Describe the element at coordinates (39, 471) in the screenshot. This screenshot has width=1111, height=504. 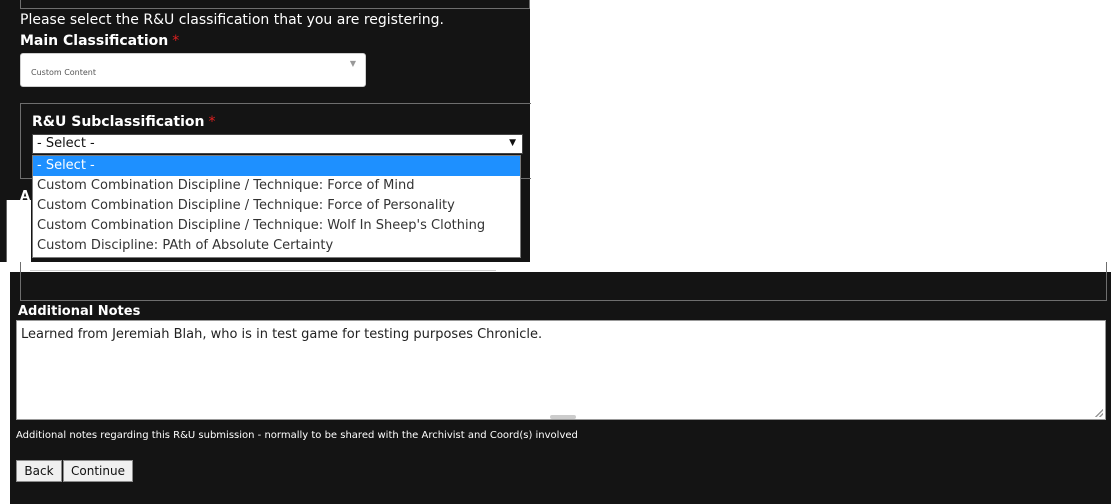
I see `back-button: Back` at that location.